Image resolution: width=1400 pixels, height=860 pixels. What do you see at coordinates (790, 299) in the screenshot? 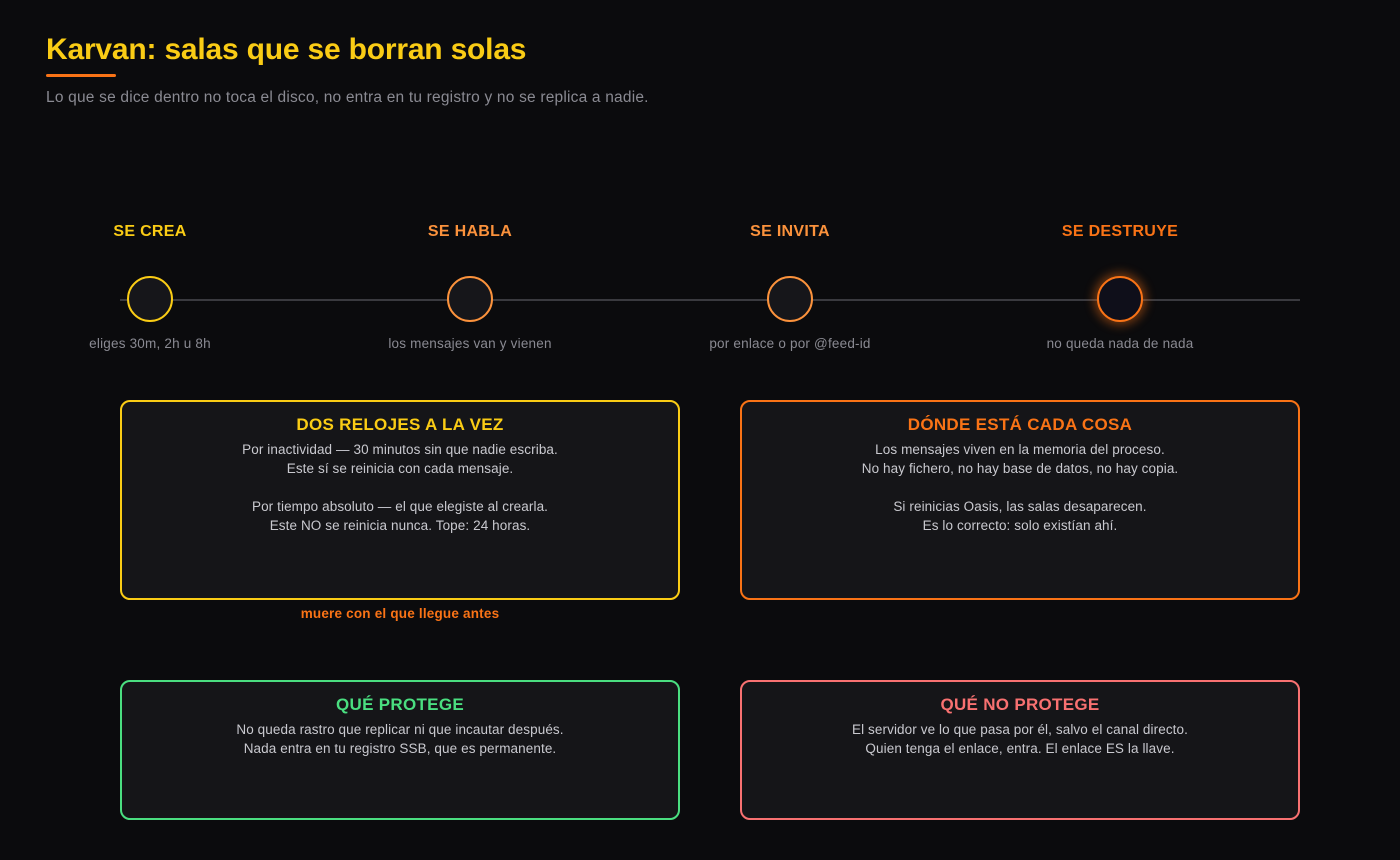
I see `step-invite-node` at bounding box center [790, 299].